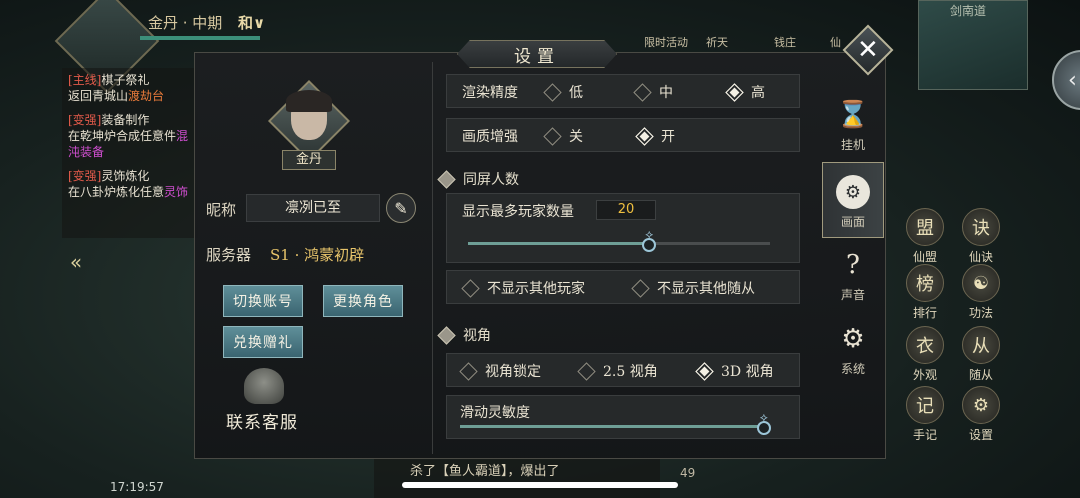  What do you see at coordinates (309, 101) in the screenshot?
I see `profile-avatar-hair` at bounding box center [309, 101].